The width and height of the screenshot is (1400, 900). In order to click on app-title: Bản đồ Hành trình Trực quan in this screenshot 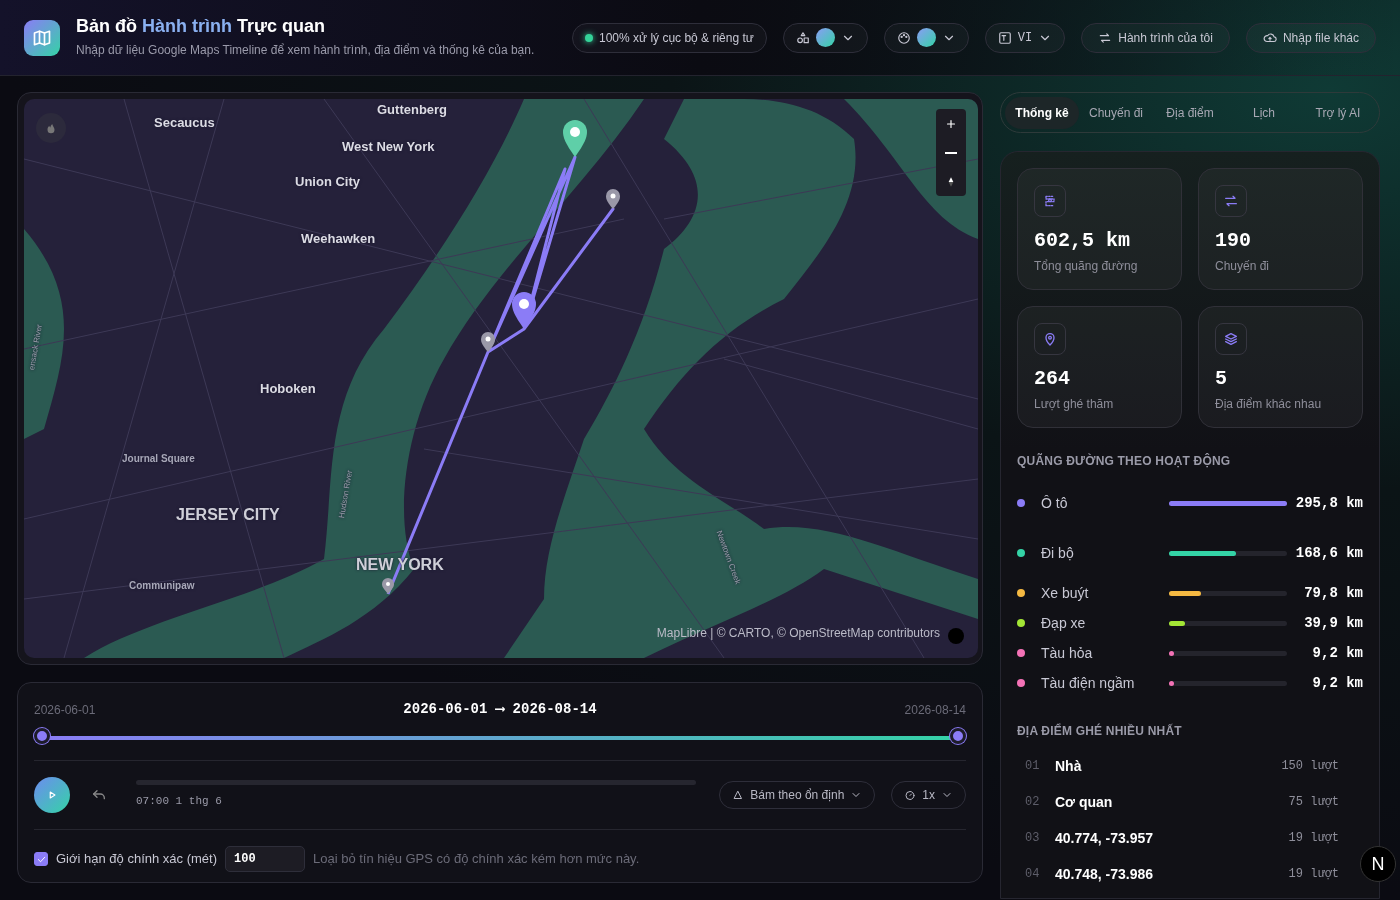, I will do `click(201, 26)`.